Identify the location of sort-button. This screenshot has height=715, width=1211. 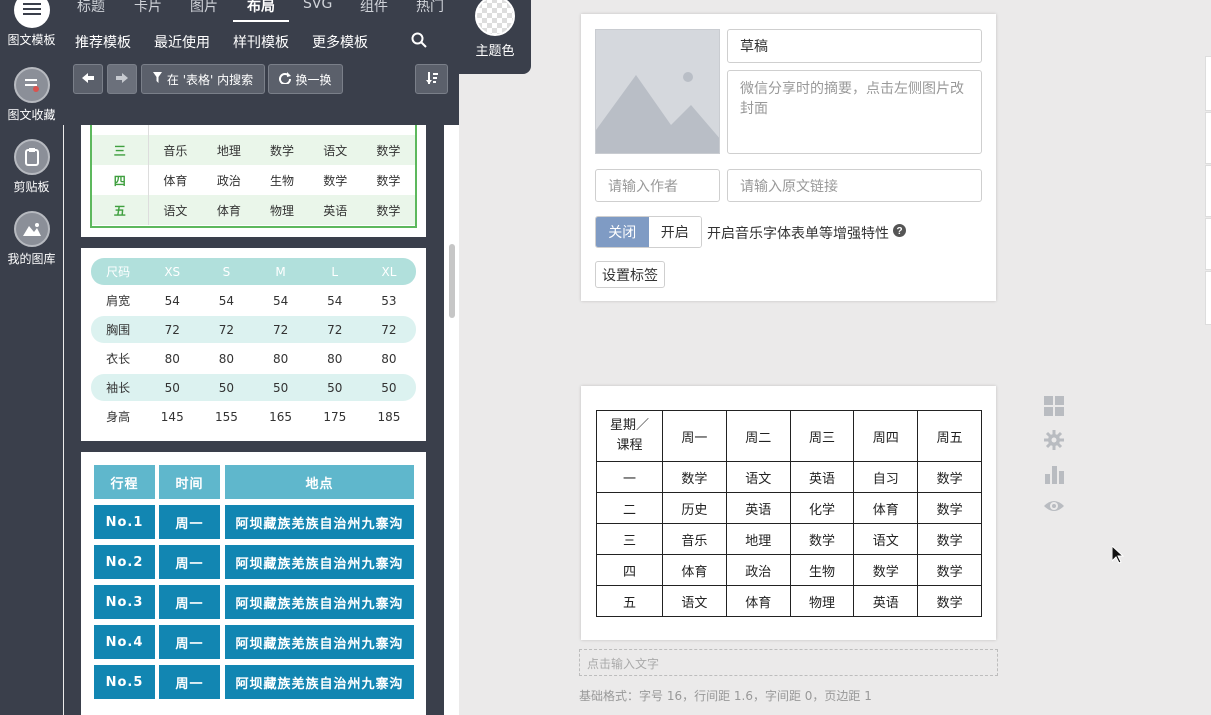
(431, 79).